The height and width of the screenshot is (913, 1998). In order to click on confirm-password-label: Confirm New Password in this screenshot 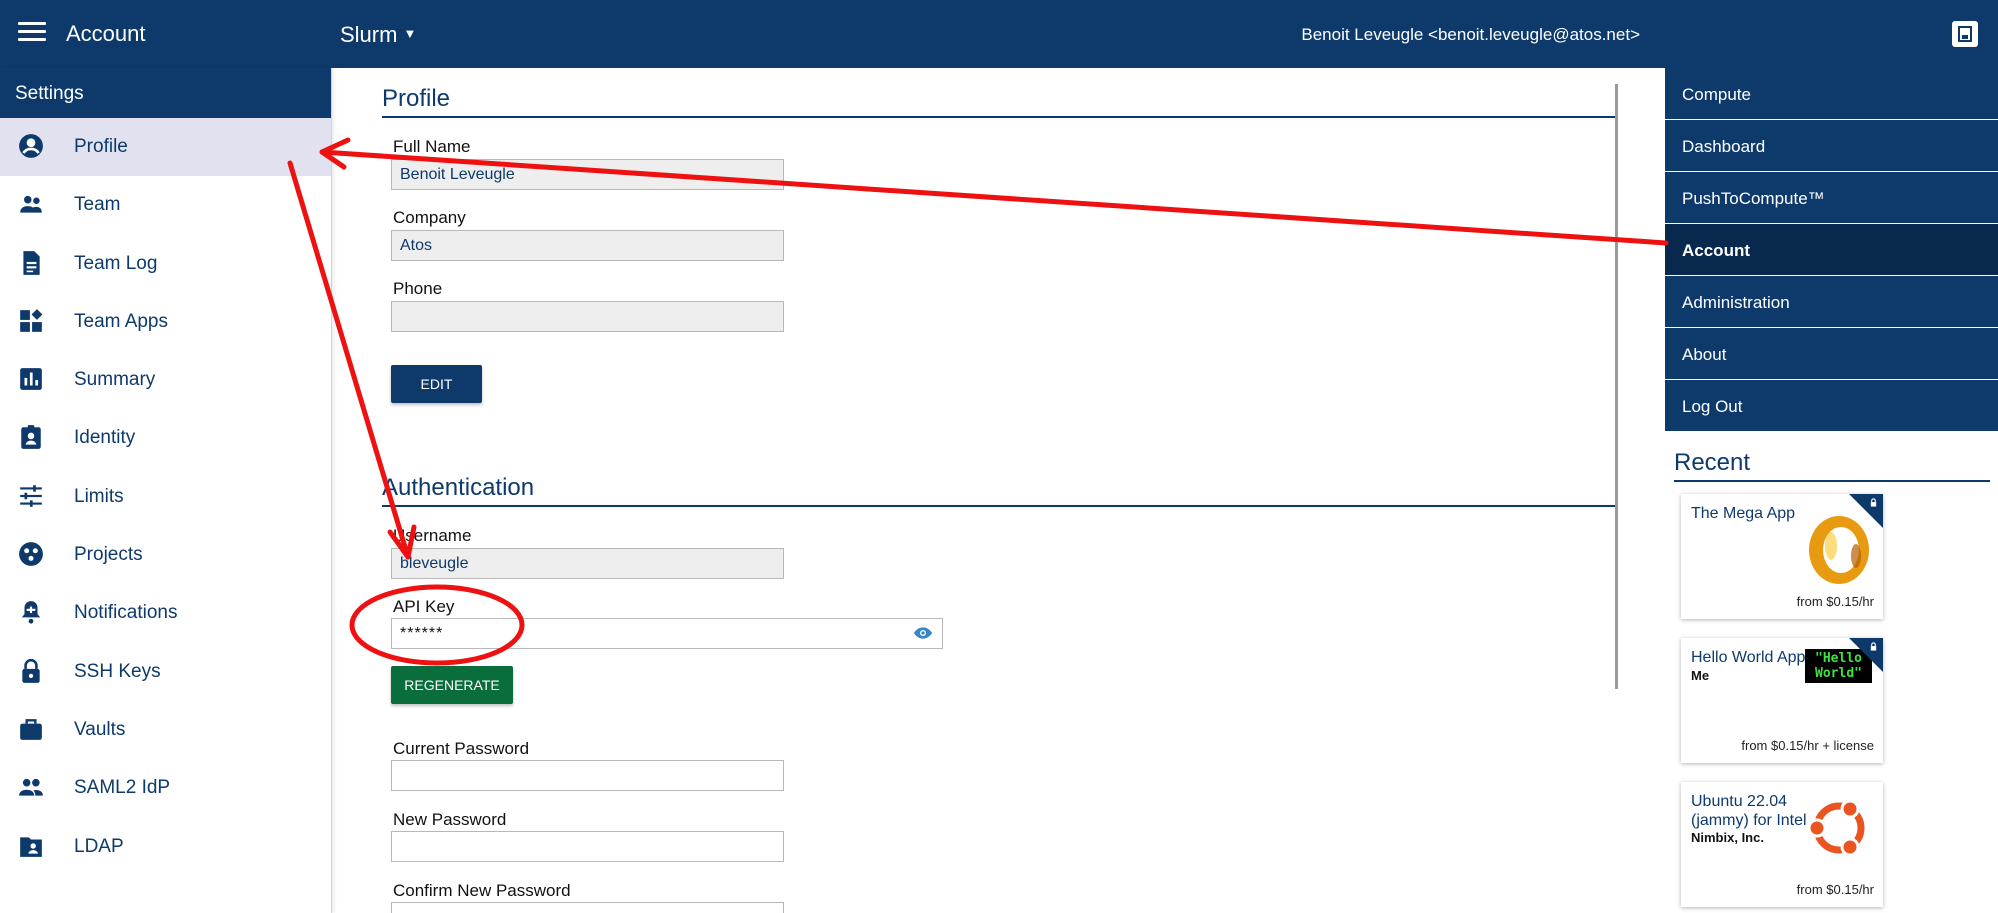, I will do `click(482, 890)`.